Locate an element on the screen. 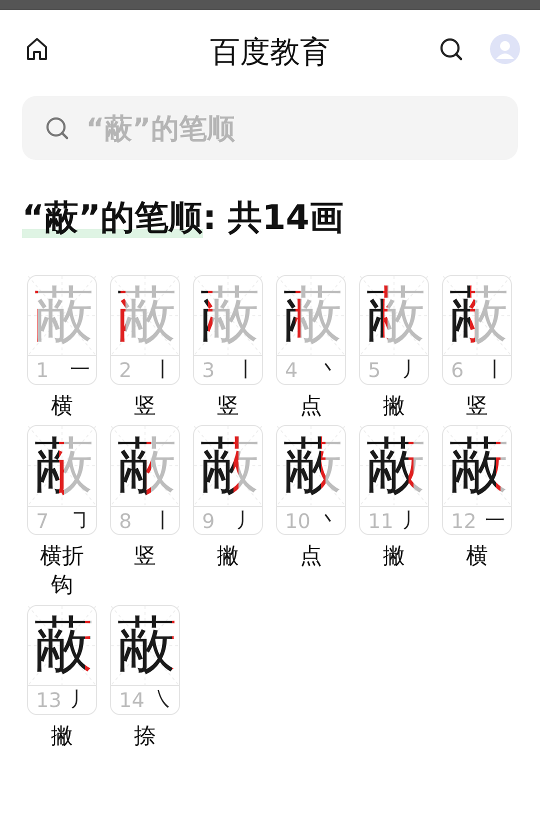  stroke-name: 横折钩 is located at coordinates (62, 571).